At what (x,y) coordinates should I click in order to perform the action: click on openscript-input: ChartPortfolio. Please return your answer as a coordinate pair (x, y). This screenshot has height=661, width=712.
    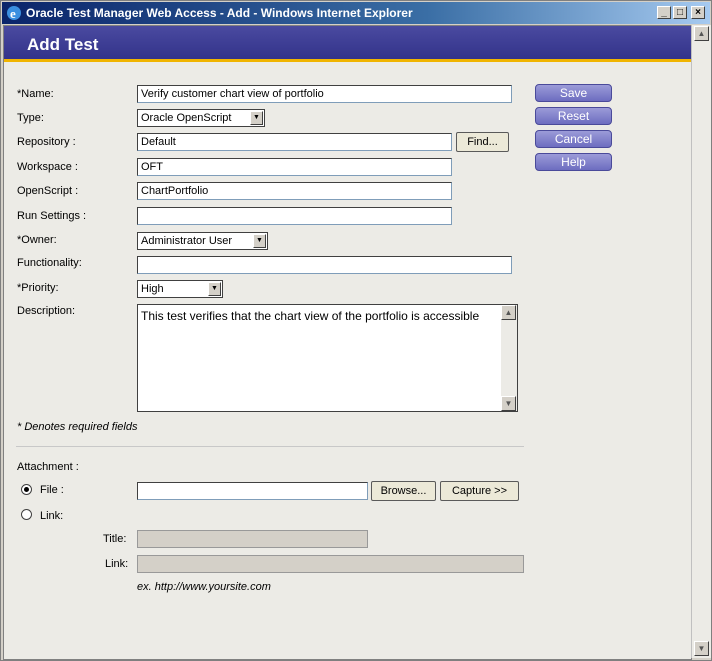
    Looking at the image, I should click on (294, 191).